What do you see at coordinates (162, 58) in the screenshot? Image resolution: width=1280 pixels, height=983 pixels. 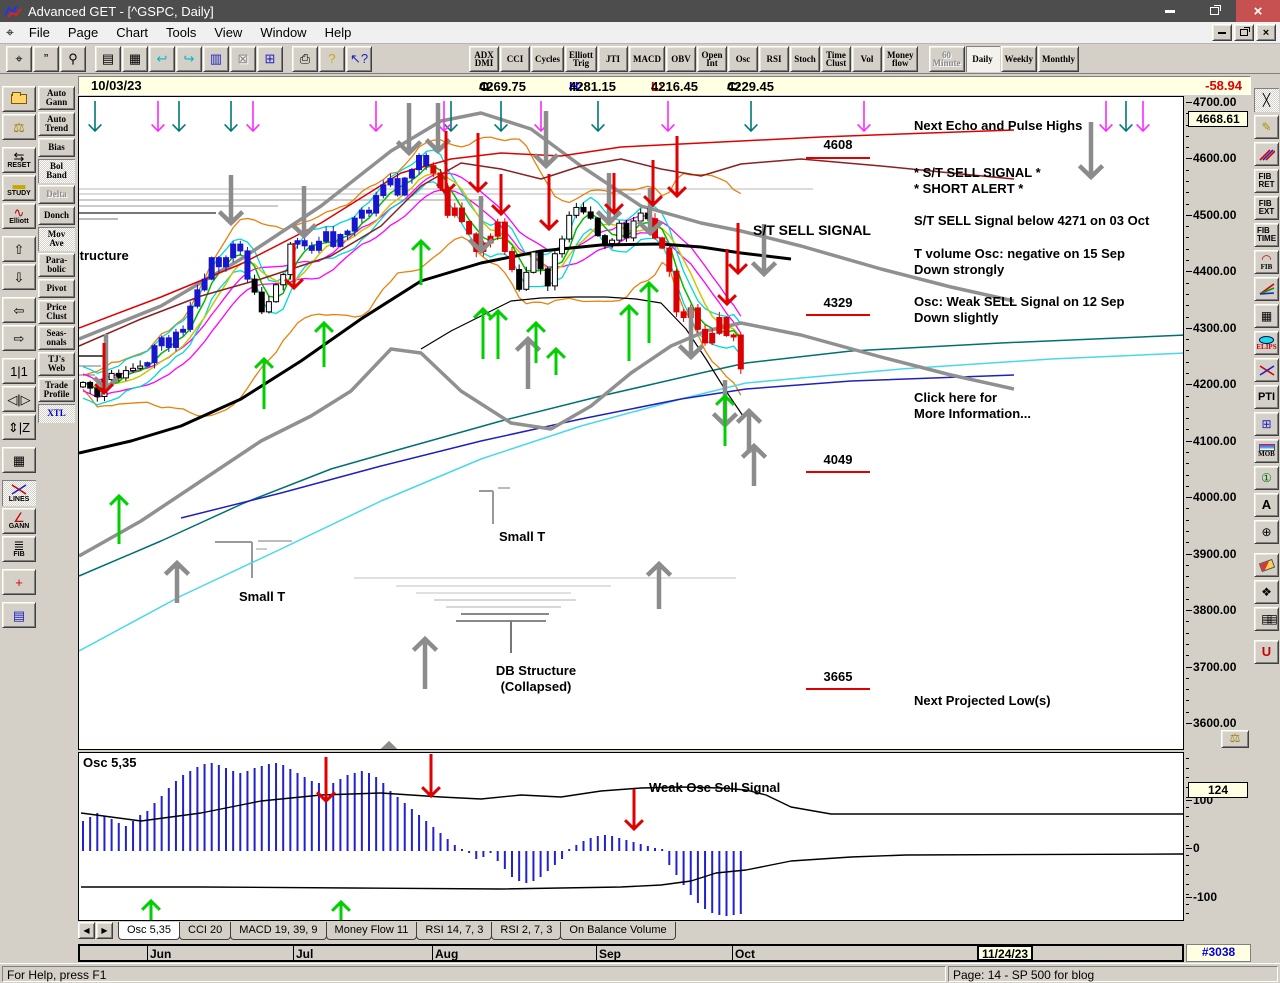 I see `back-icon: ↩` at bounding box center [162, 58].